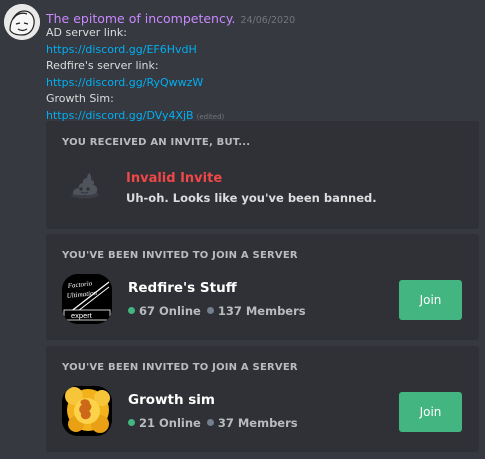 This screenshot has width=485, height=459. What do you see at coordinates (174, 178) in the screenshot?
I see `invalid-invite-title: Invalid Invite` at bounding box center [174, 178].